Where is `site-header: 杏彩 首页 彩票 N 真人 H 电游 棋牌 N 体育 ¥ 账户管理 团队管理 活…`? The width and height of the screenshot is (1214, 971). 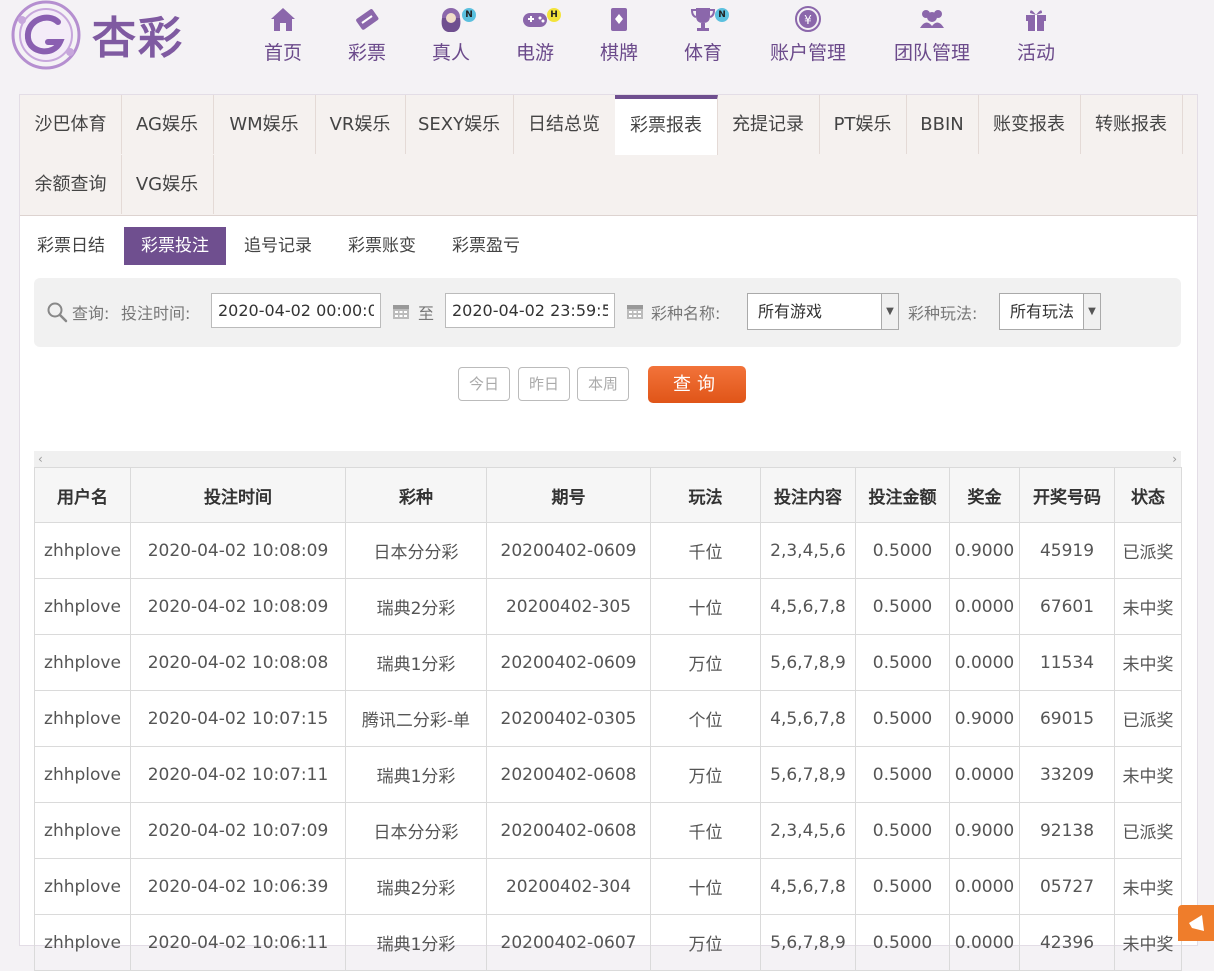 site-header: 杏彩 首页 彩票 N 真人 H 电游 棋牌 N 体育 ¥ 账户管理 团队管理 活… is located at coordinates (607, 40).